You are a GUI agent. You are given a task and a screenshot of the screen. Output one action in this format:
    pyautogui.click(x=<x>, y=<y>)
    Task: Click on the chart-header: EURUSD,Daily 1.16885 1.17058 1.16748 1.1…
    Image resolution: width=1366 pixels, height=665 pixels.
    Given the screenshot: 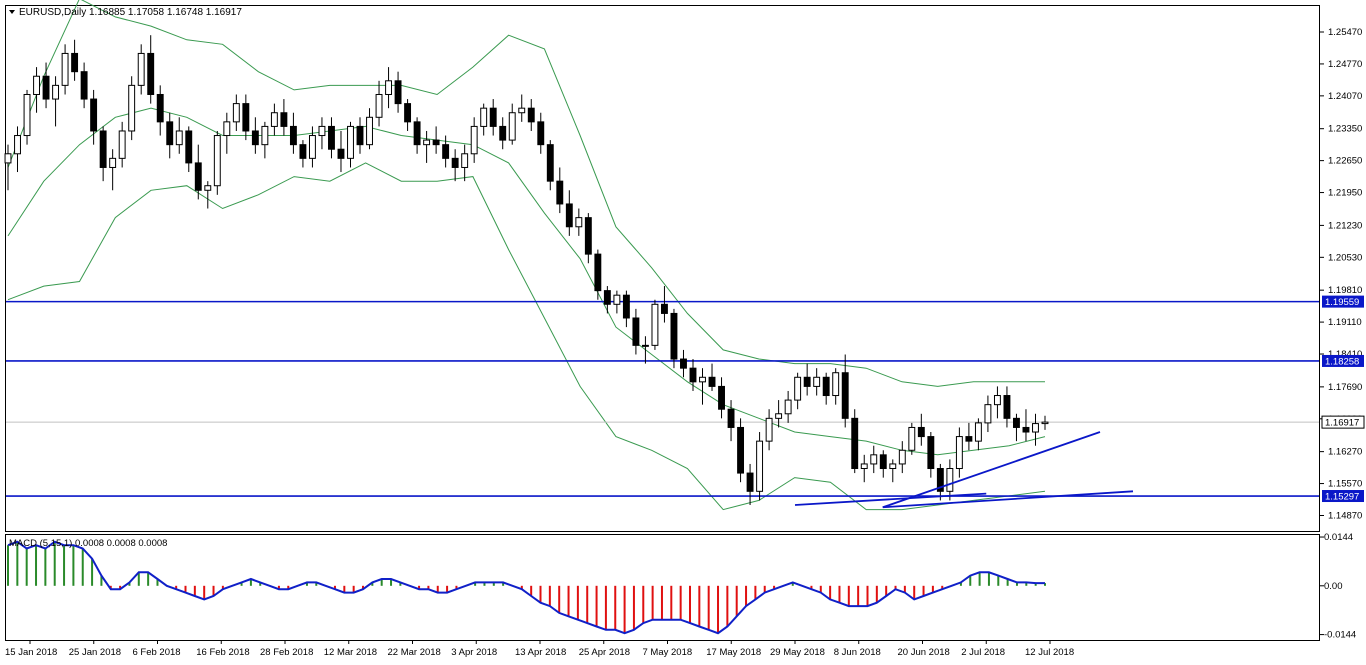 What is the action you would take?
    pyautogui.click(x=125, y=12)
    